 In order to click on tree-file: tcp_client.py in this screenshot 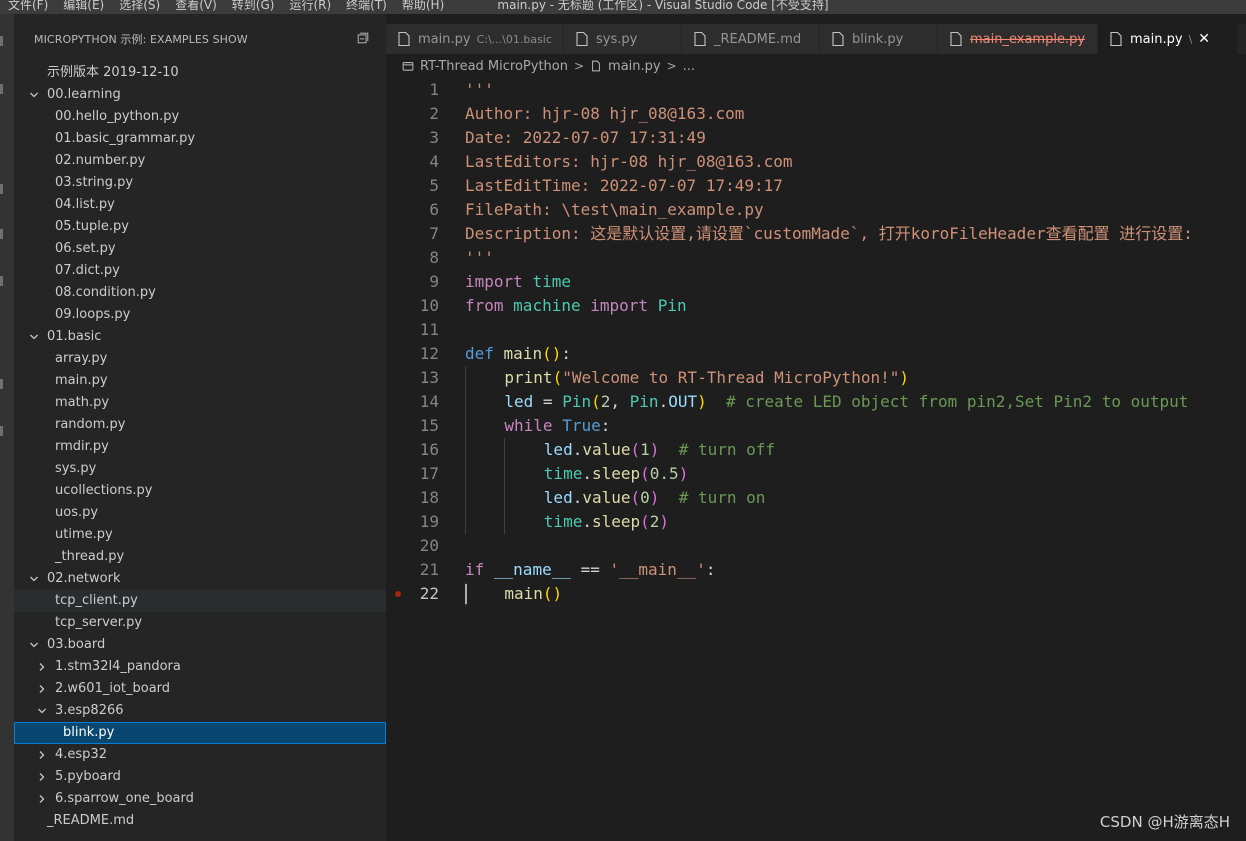, I will do `click(200, 601)`.